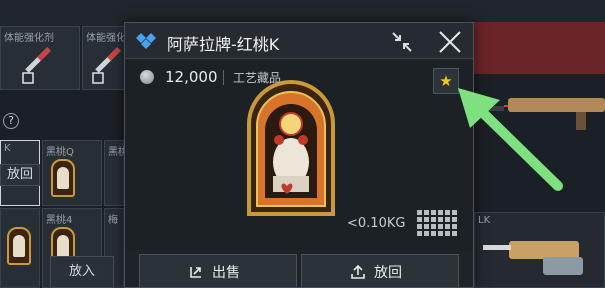 Image resolution: width=605 pixels, height=288 pixels. I want to click on sell-button: 出售, so click(218, 271).